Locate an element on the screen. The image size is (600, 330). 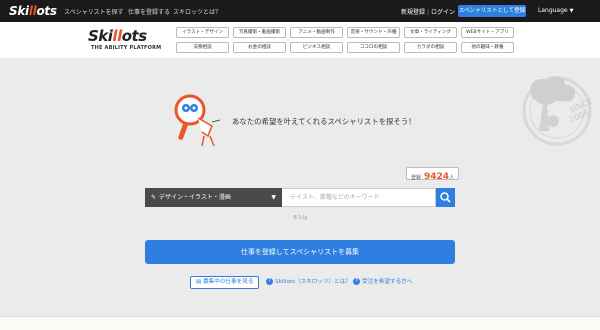
category-body: カラダの相談 is located at coordinates (430, 47).